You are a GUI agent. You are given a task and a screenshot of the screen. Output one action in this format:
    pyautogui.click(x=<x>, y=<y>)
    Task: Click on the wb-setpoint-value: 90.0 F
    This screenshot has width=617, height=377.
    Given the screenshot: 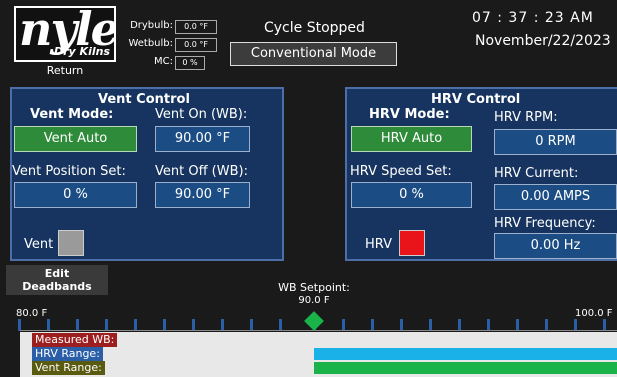 What is the action you would take?
    pyautogui.click(x=314, y=300)
    